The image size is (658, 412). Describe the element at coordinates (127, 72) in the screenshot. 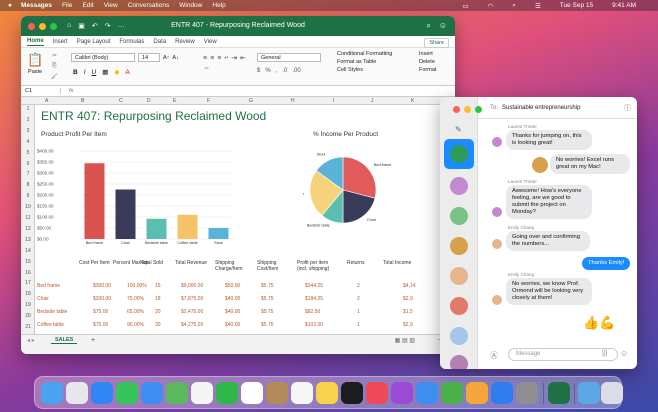

I see `font-color-icon: A` at that location.